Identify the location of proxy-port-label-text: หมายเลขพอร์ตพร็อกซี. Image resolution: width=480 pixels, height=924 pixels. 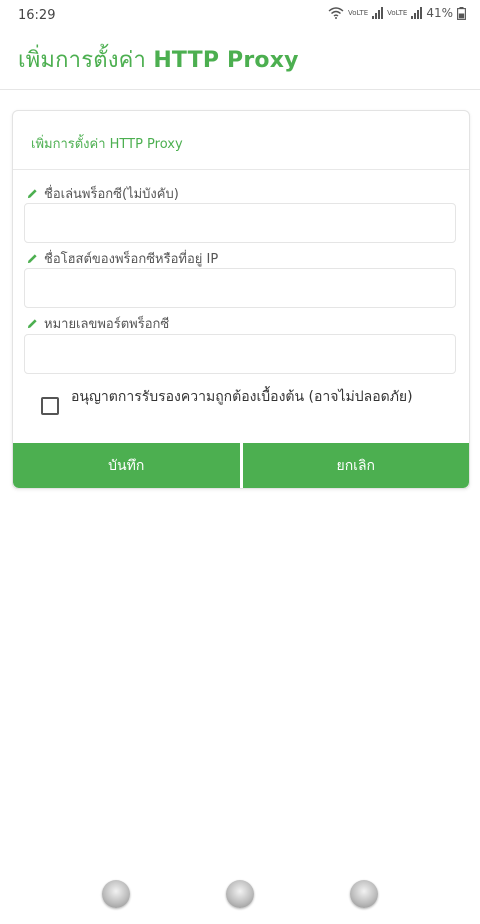
(107, 324).